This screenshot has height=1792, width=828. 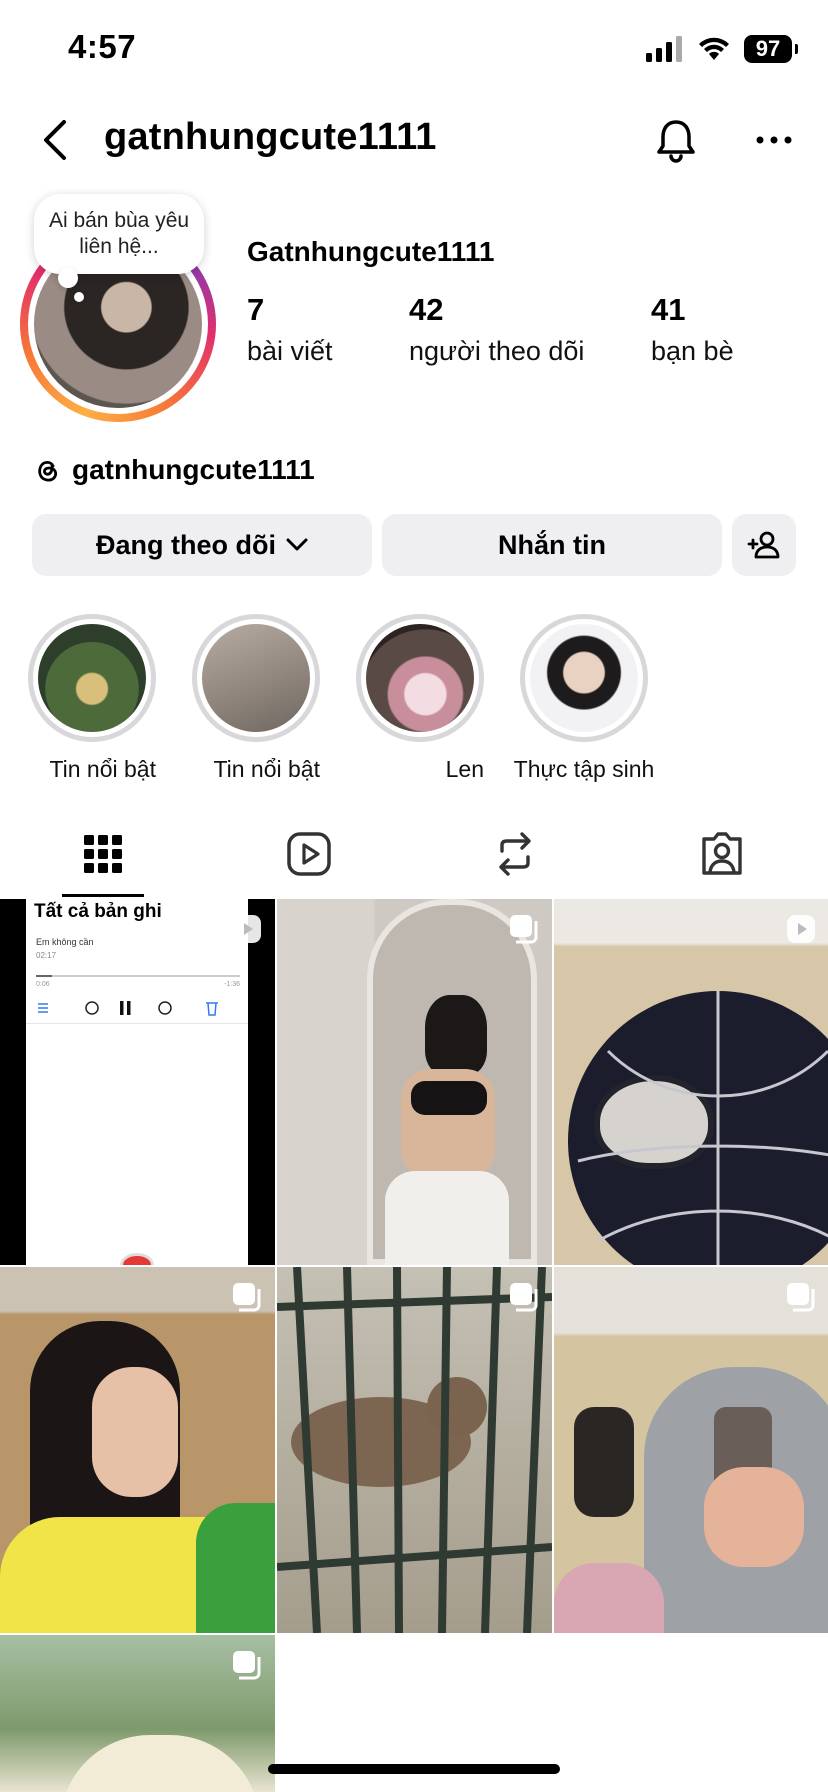 What do you see at coordinates (137, 1259) in the screenshot?
I see `record-button` at bounding box center [137, 1259].